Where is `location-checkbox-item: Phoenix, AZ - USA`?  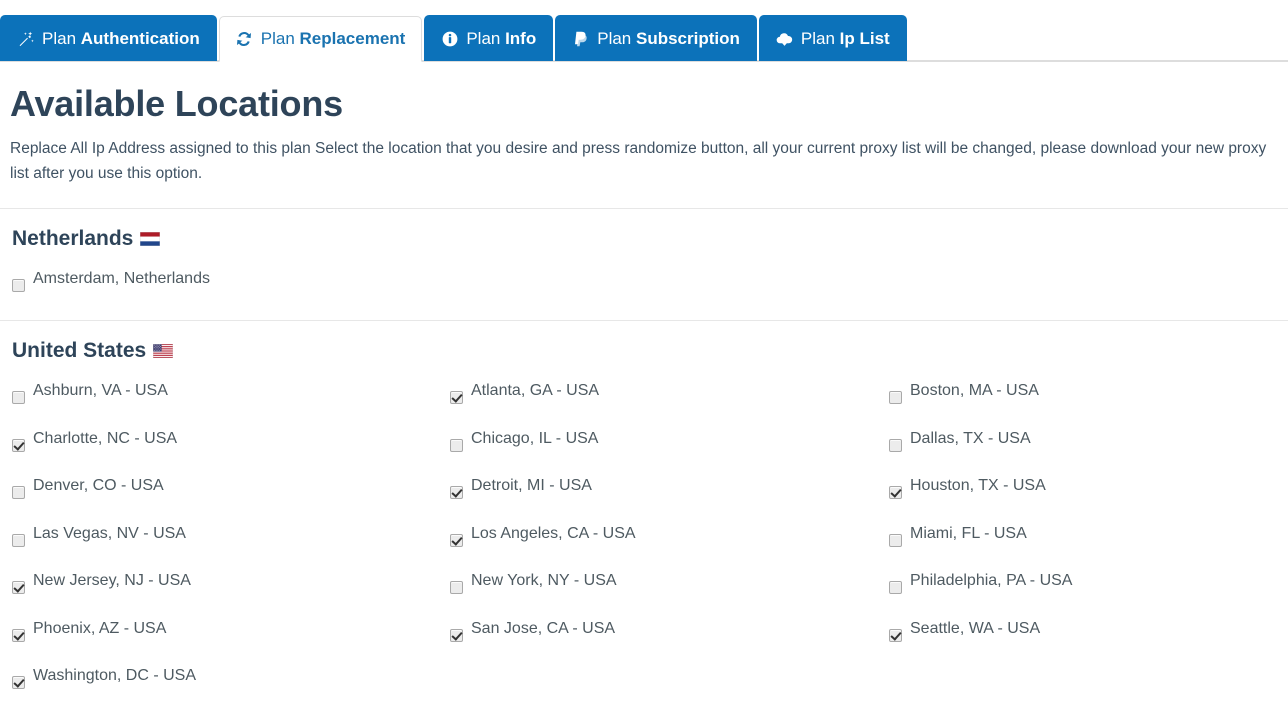 location-checkbox-item: Phoenix, AZ - USA is located at coordinates (231, 633).